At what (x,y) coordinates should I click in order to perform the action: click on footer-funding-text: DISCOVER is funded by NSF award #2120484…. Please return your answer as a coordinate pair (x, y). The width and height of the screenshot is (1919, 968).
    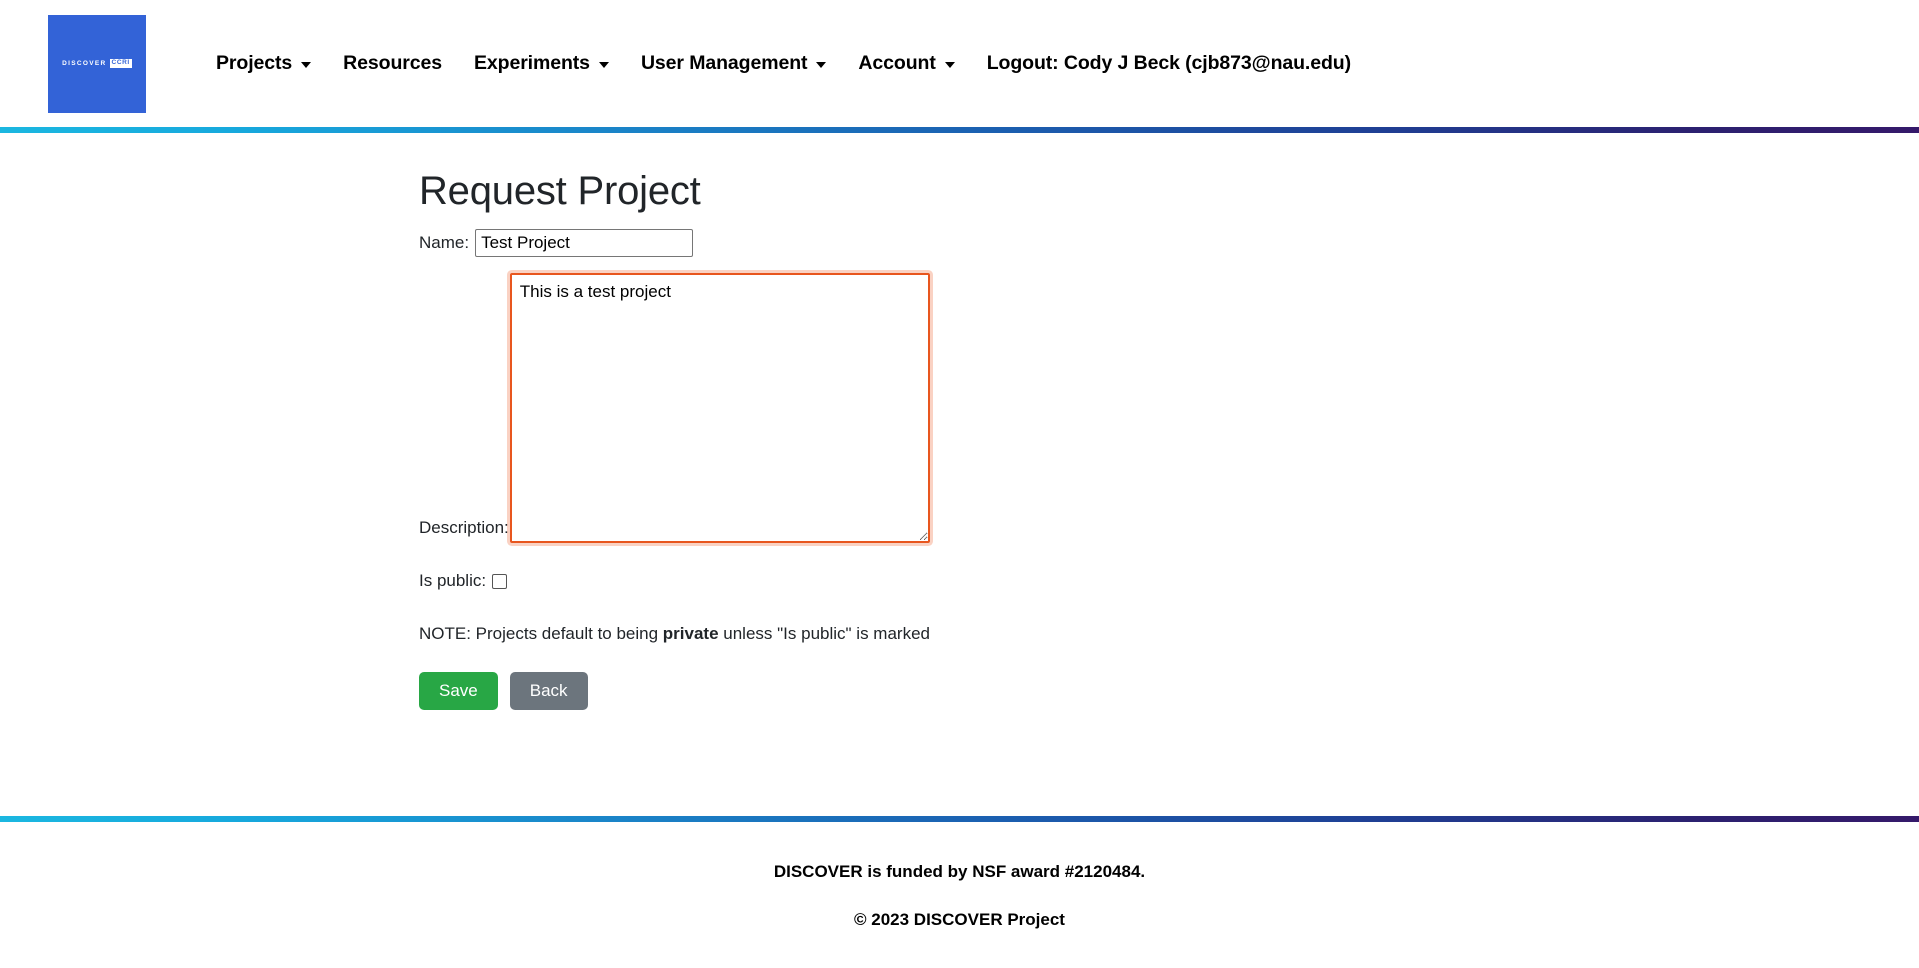
    Looking at the image, I should click on (959, 871).